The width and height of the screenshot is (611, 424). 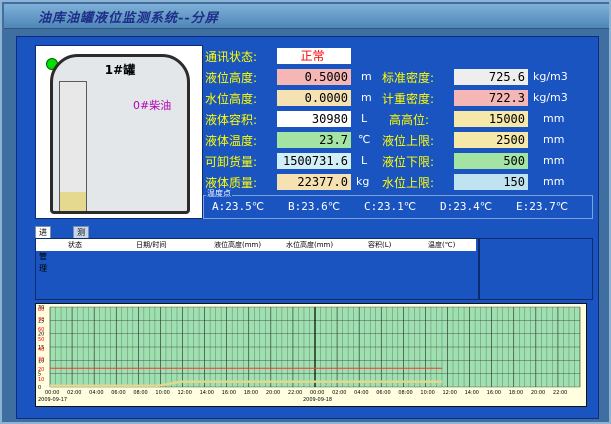 I want to click on level-height-label: 液位高度:, so click(x=231, y=78).